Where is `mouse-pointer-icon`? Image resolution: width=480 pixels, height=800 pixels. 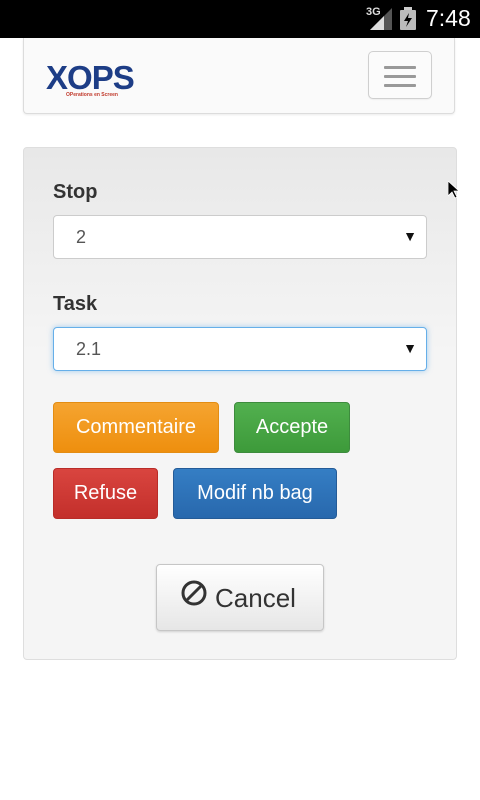
mouse-pointer-icon is located at coordinates (454, 190).